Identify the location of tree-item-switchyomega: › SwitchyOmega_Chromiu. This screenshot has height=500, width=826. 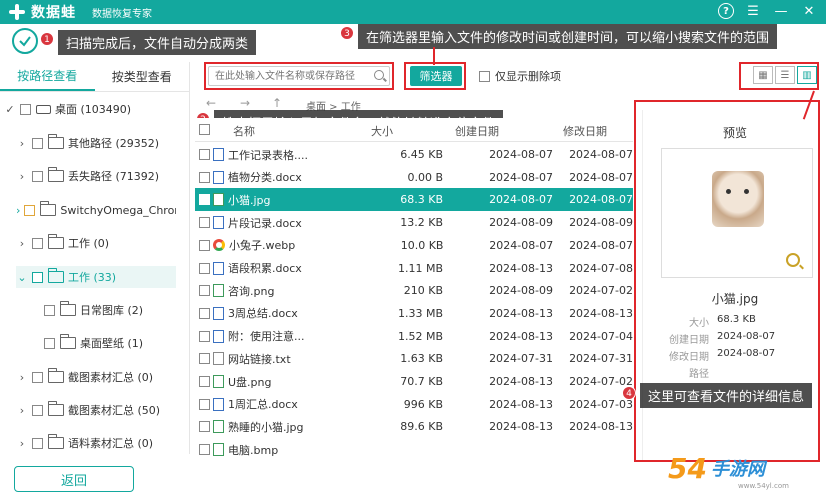
(96, 210).